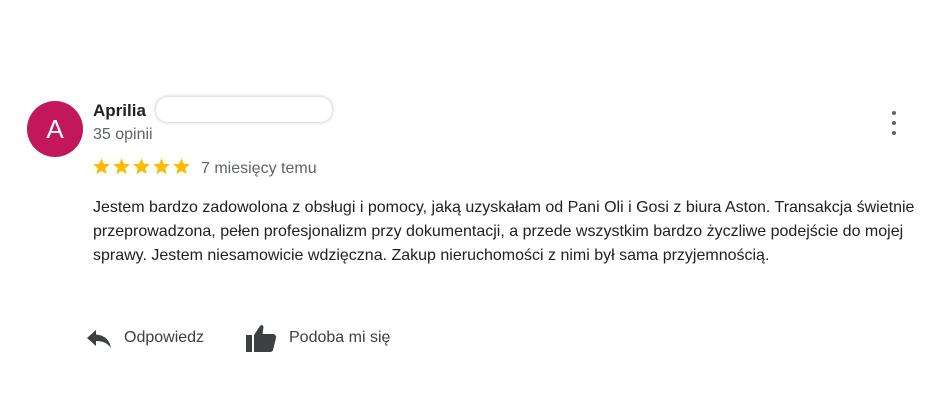  I want to click on author-name: Aprilia, so click(119, 111).